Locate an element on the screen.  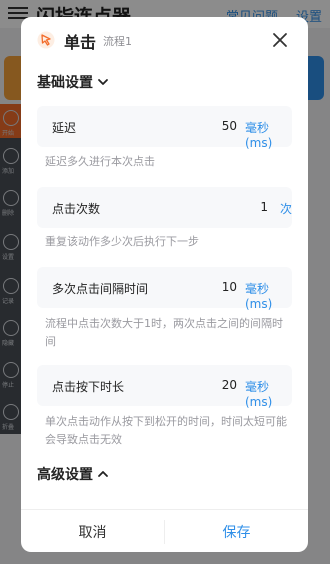
cancel-button: 取消 is located at coordinates (92, 531).